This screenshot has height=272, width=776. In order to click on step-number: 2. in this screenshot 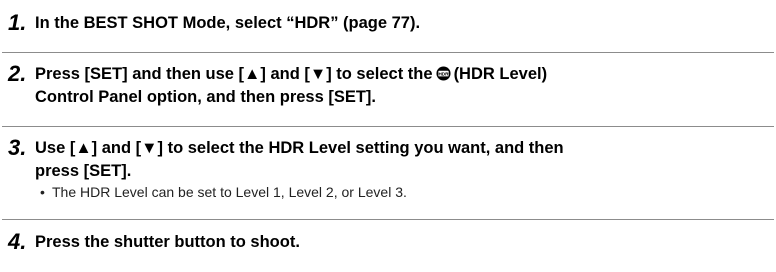, I will do `click(17, 73)`.